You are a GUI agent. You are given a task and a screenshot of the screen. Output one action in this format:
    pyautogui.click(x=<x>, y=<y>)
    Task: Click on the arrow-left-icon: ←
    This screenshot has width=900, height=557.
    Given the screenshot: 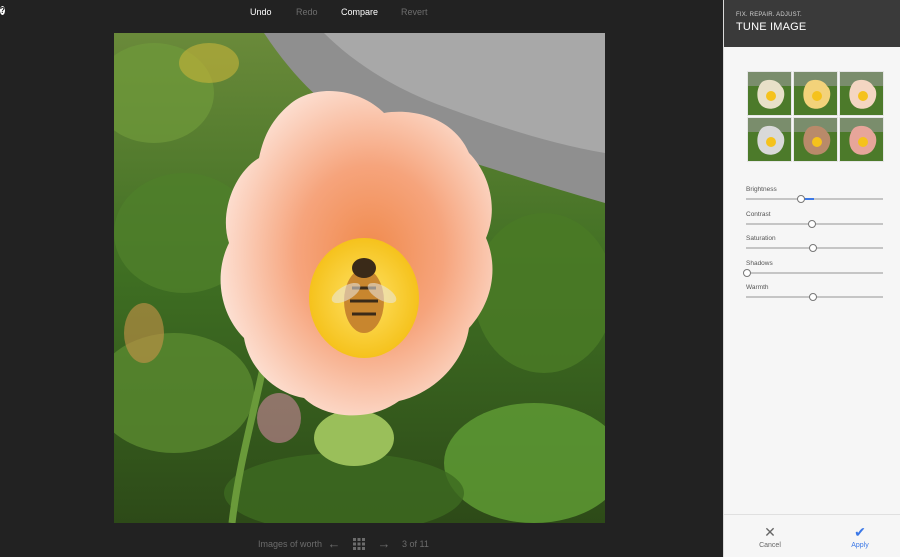 What is the action you would take?
    pyautogui.click(x=334, y=544)
    